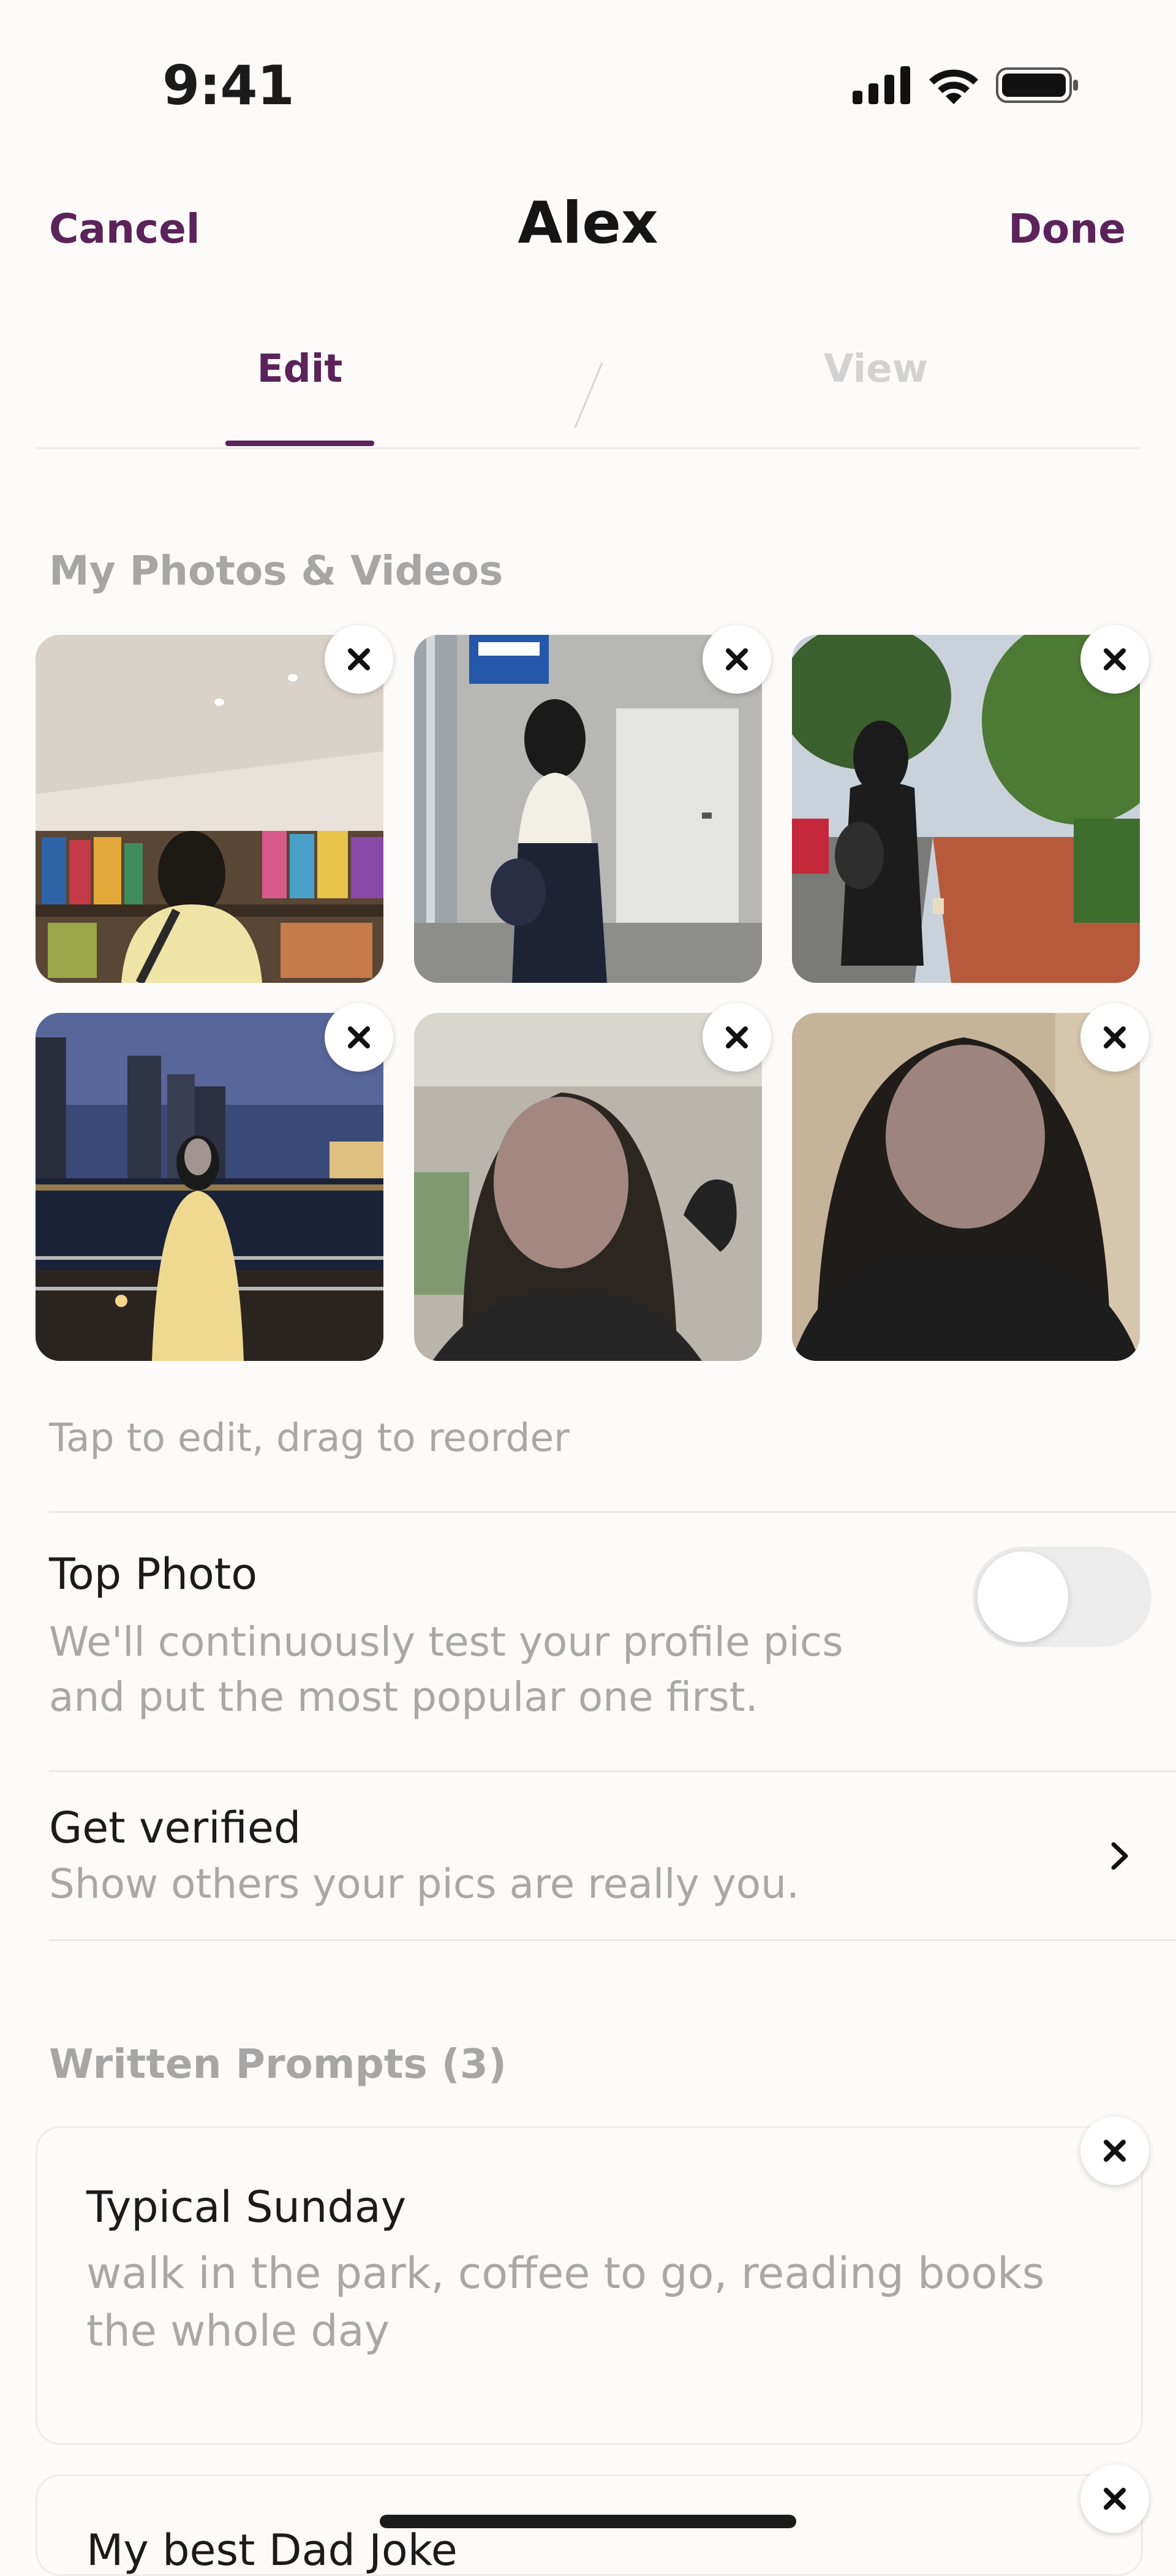 The height and width of the screenshot is (2576, 1176). I want to click on tab-view: View, so click(876, 368).